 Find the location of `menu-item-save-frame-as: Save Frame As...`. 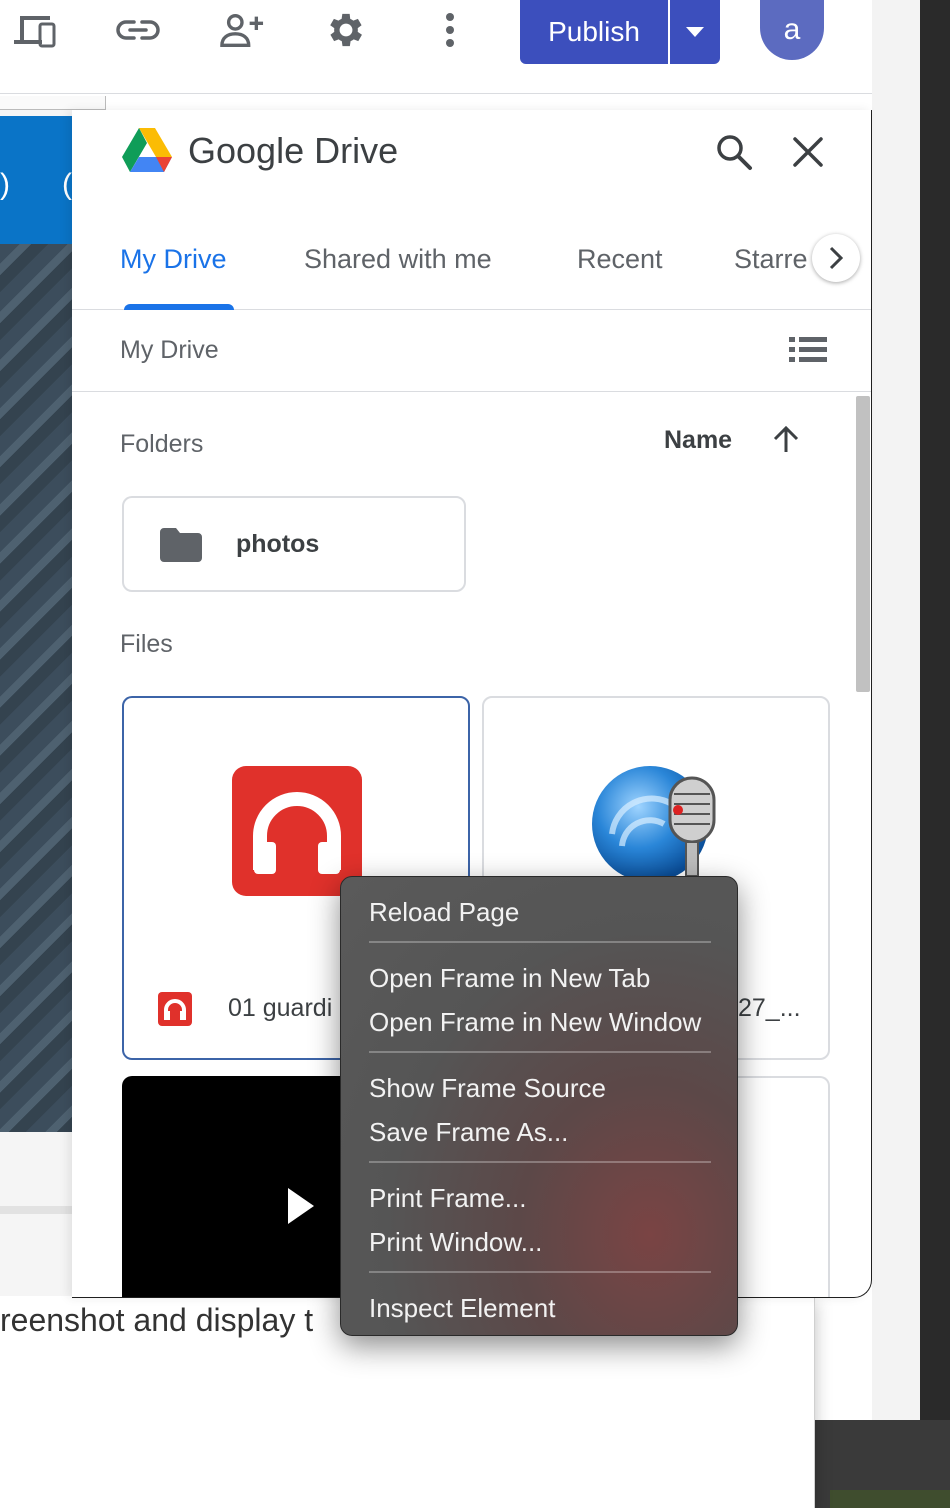

menu-item-save-frame-as: Save Frame As... is located at coordinates (468, 1132).